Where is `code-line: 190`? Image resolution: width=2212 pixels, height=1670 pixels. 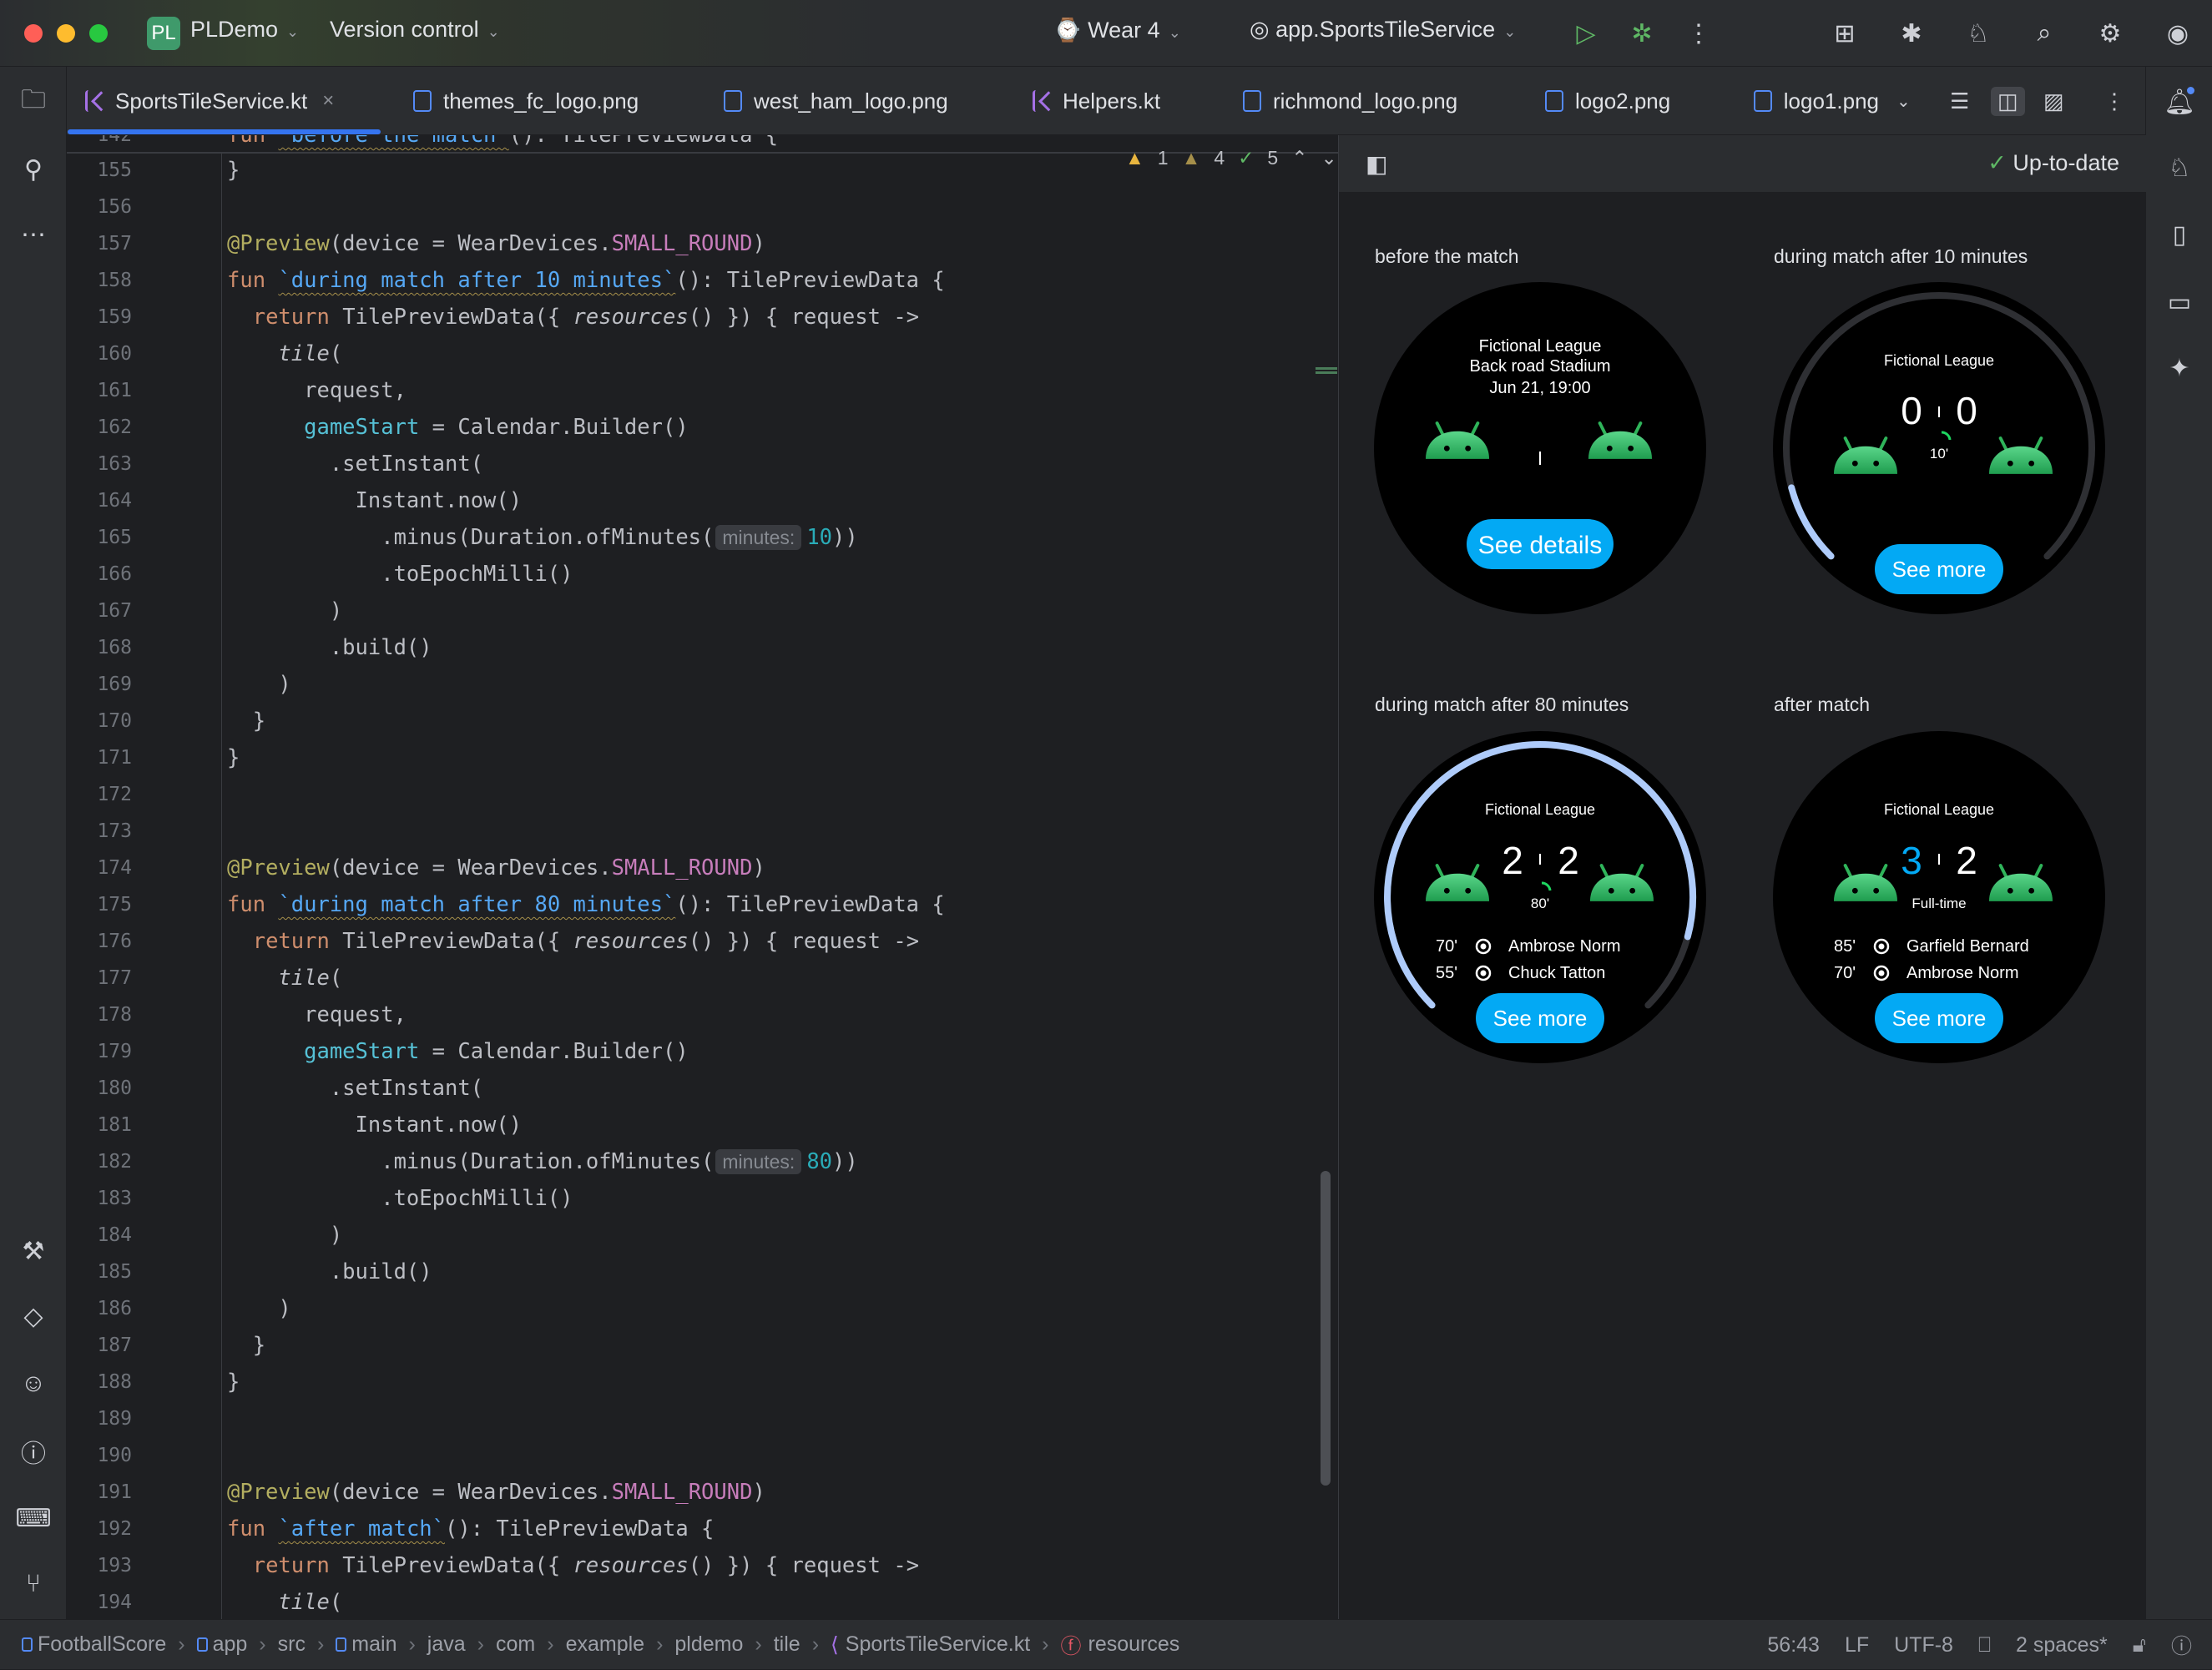
code-line: 190 is located at coordinates (693, 1455).